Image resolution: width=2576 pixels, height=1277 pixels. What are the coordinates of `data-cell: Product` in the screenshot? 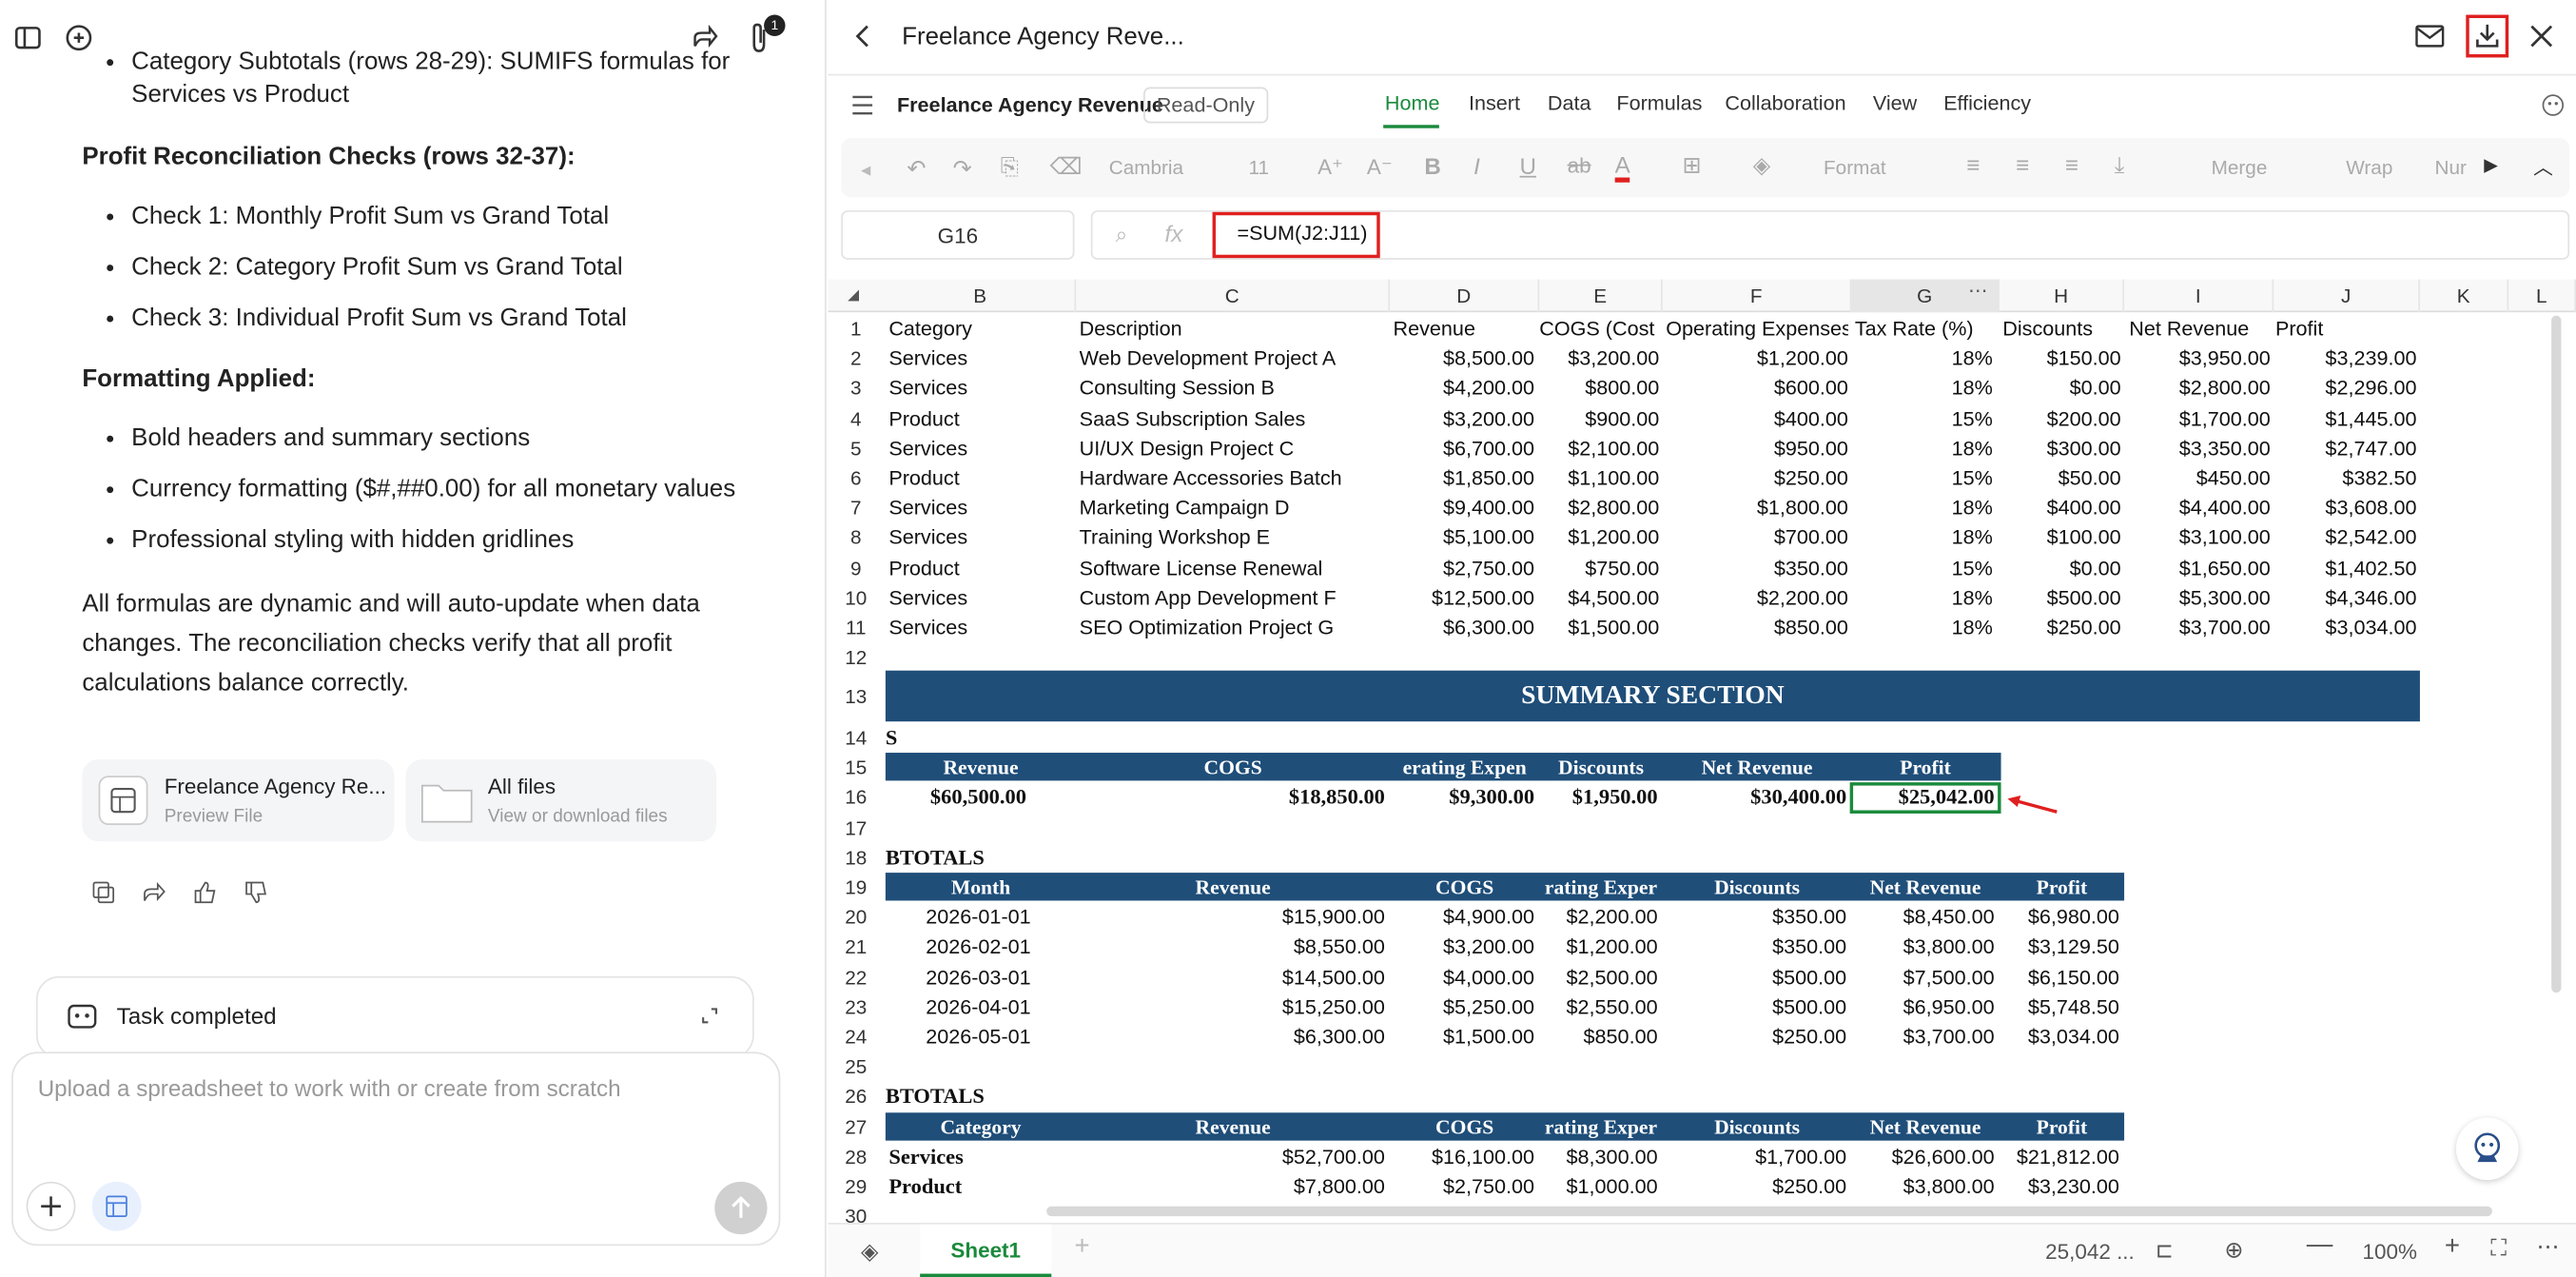 It's located at (982, 478).